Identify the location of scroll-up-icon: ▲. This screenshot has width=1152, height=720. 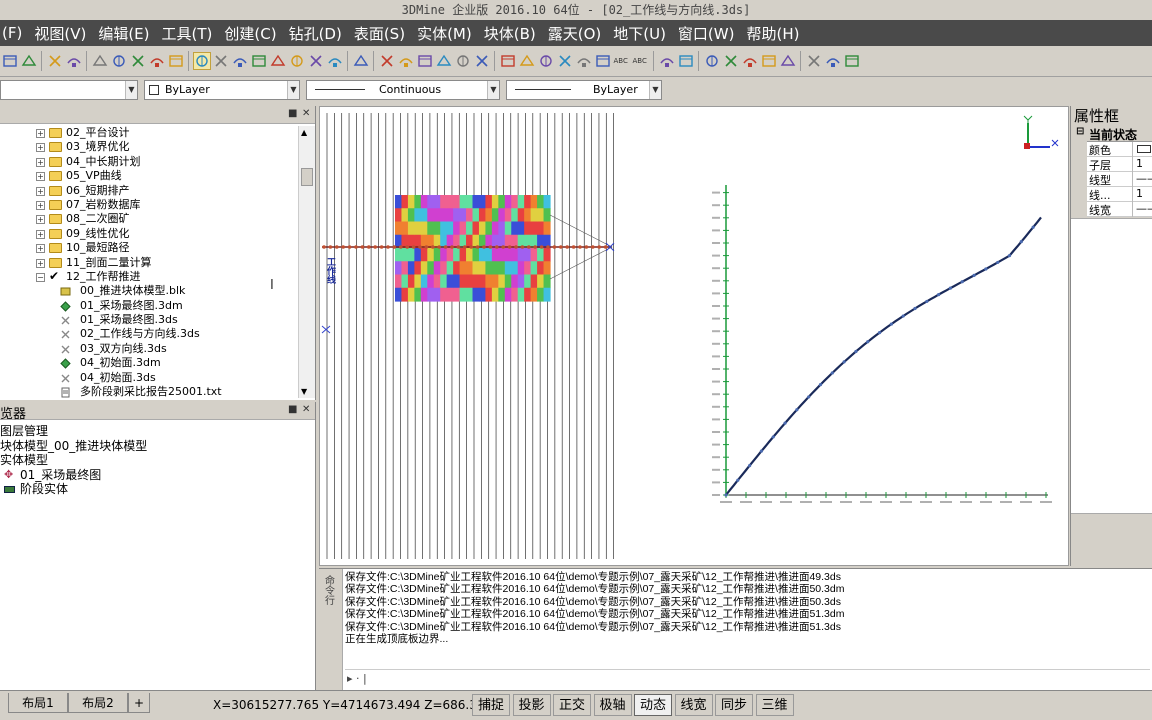
(304, 132).